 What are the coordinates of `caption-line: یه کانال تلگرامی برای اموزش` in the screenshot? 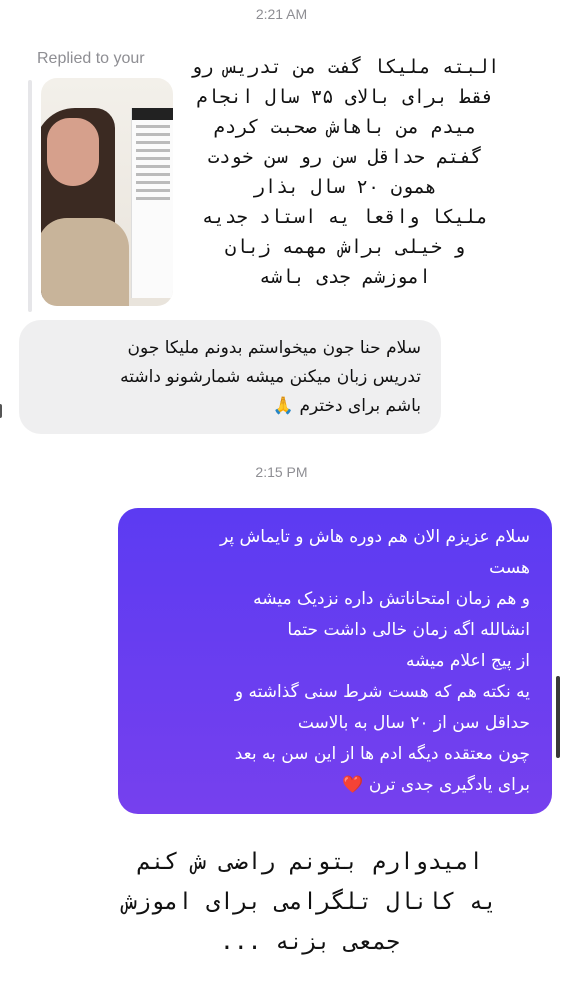 It's located at (310, 902).